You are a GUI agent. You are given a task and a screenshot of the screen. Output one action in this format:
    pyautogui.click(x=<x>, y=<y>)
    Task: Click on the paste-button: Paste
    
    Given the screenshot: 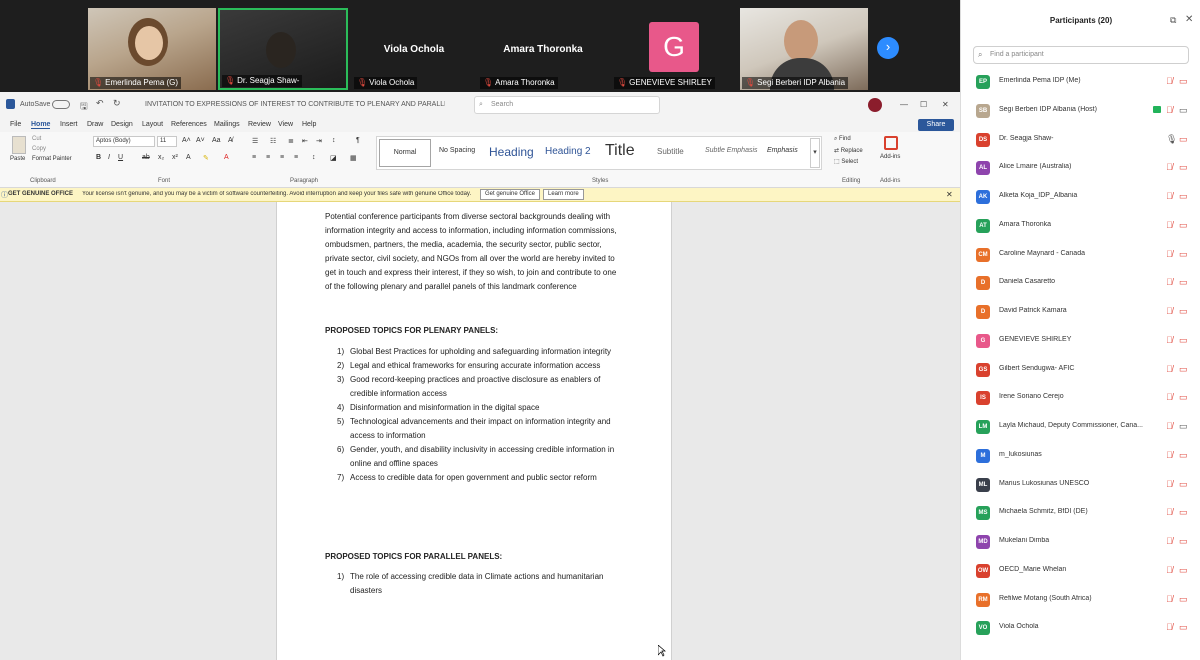 What is the action you would take?
    pyautogui.click(x=17, y=159)
    